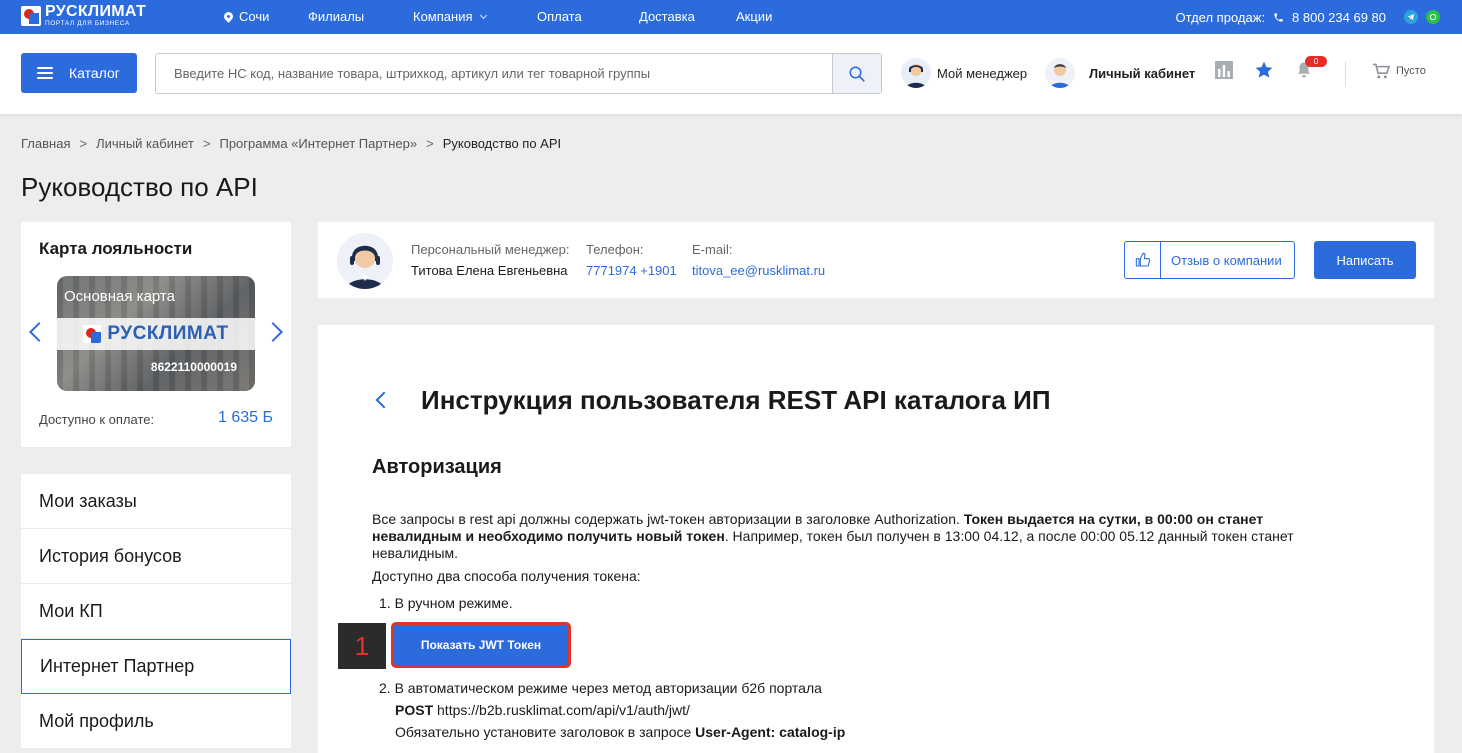 The image size is (1462, 753). What do you see at coordinates (631, 260) in the screenshot?
I see `manager-phone-block: Телефон: 7771974 +1901` at bounding box center [631, 260].